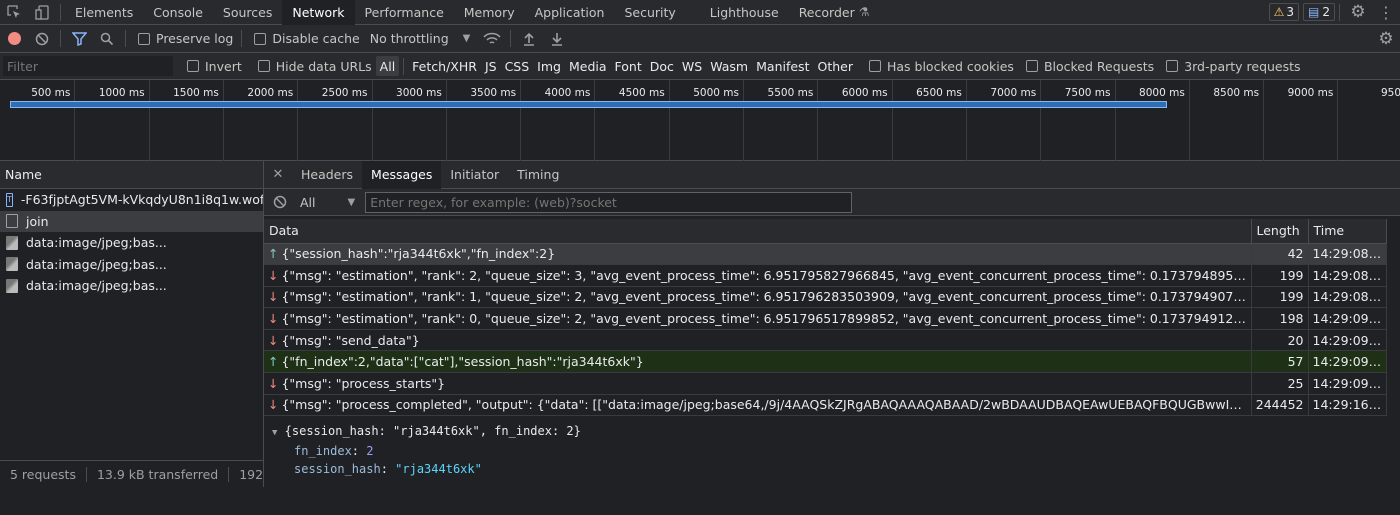 The width and height of the screenshot is (1400, 515). I want to click on type-filter-js: JS, so click(491, 66).